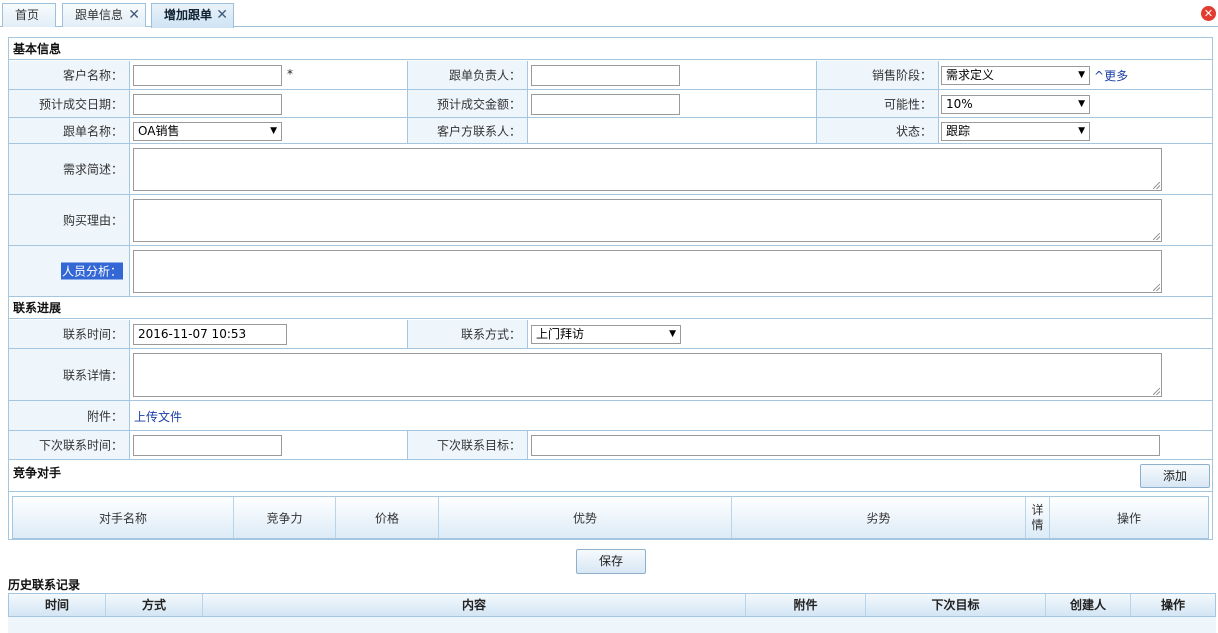 The height and width of the screenshot is (633, 1218). I want to click on section-title-contact: 联系进展, so click(610, 308).